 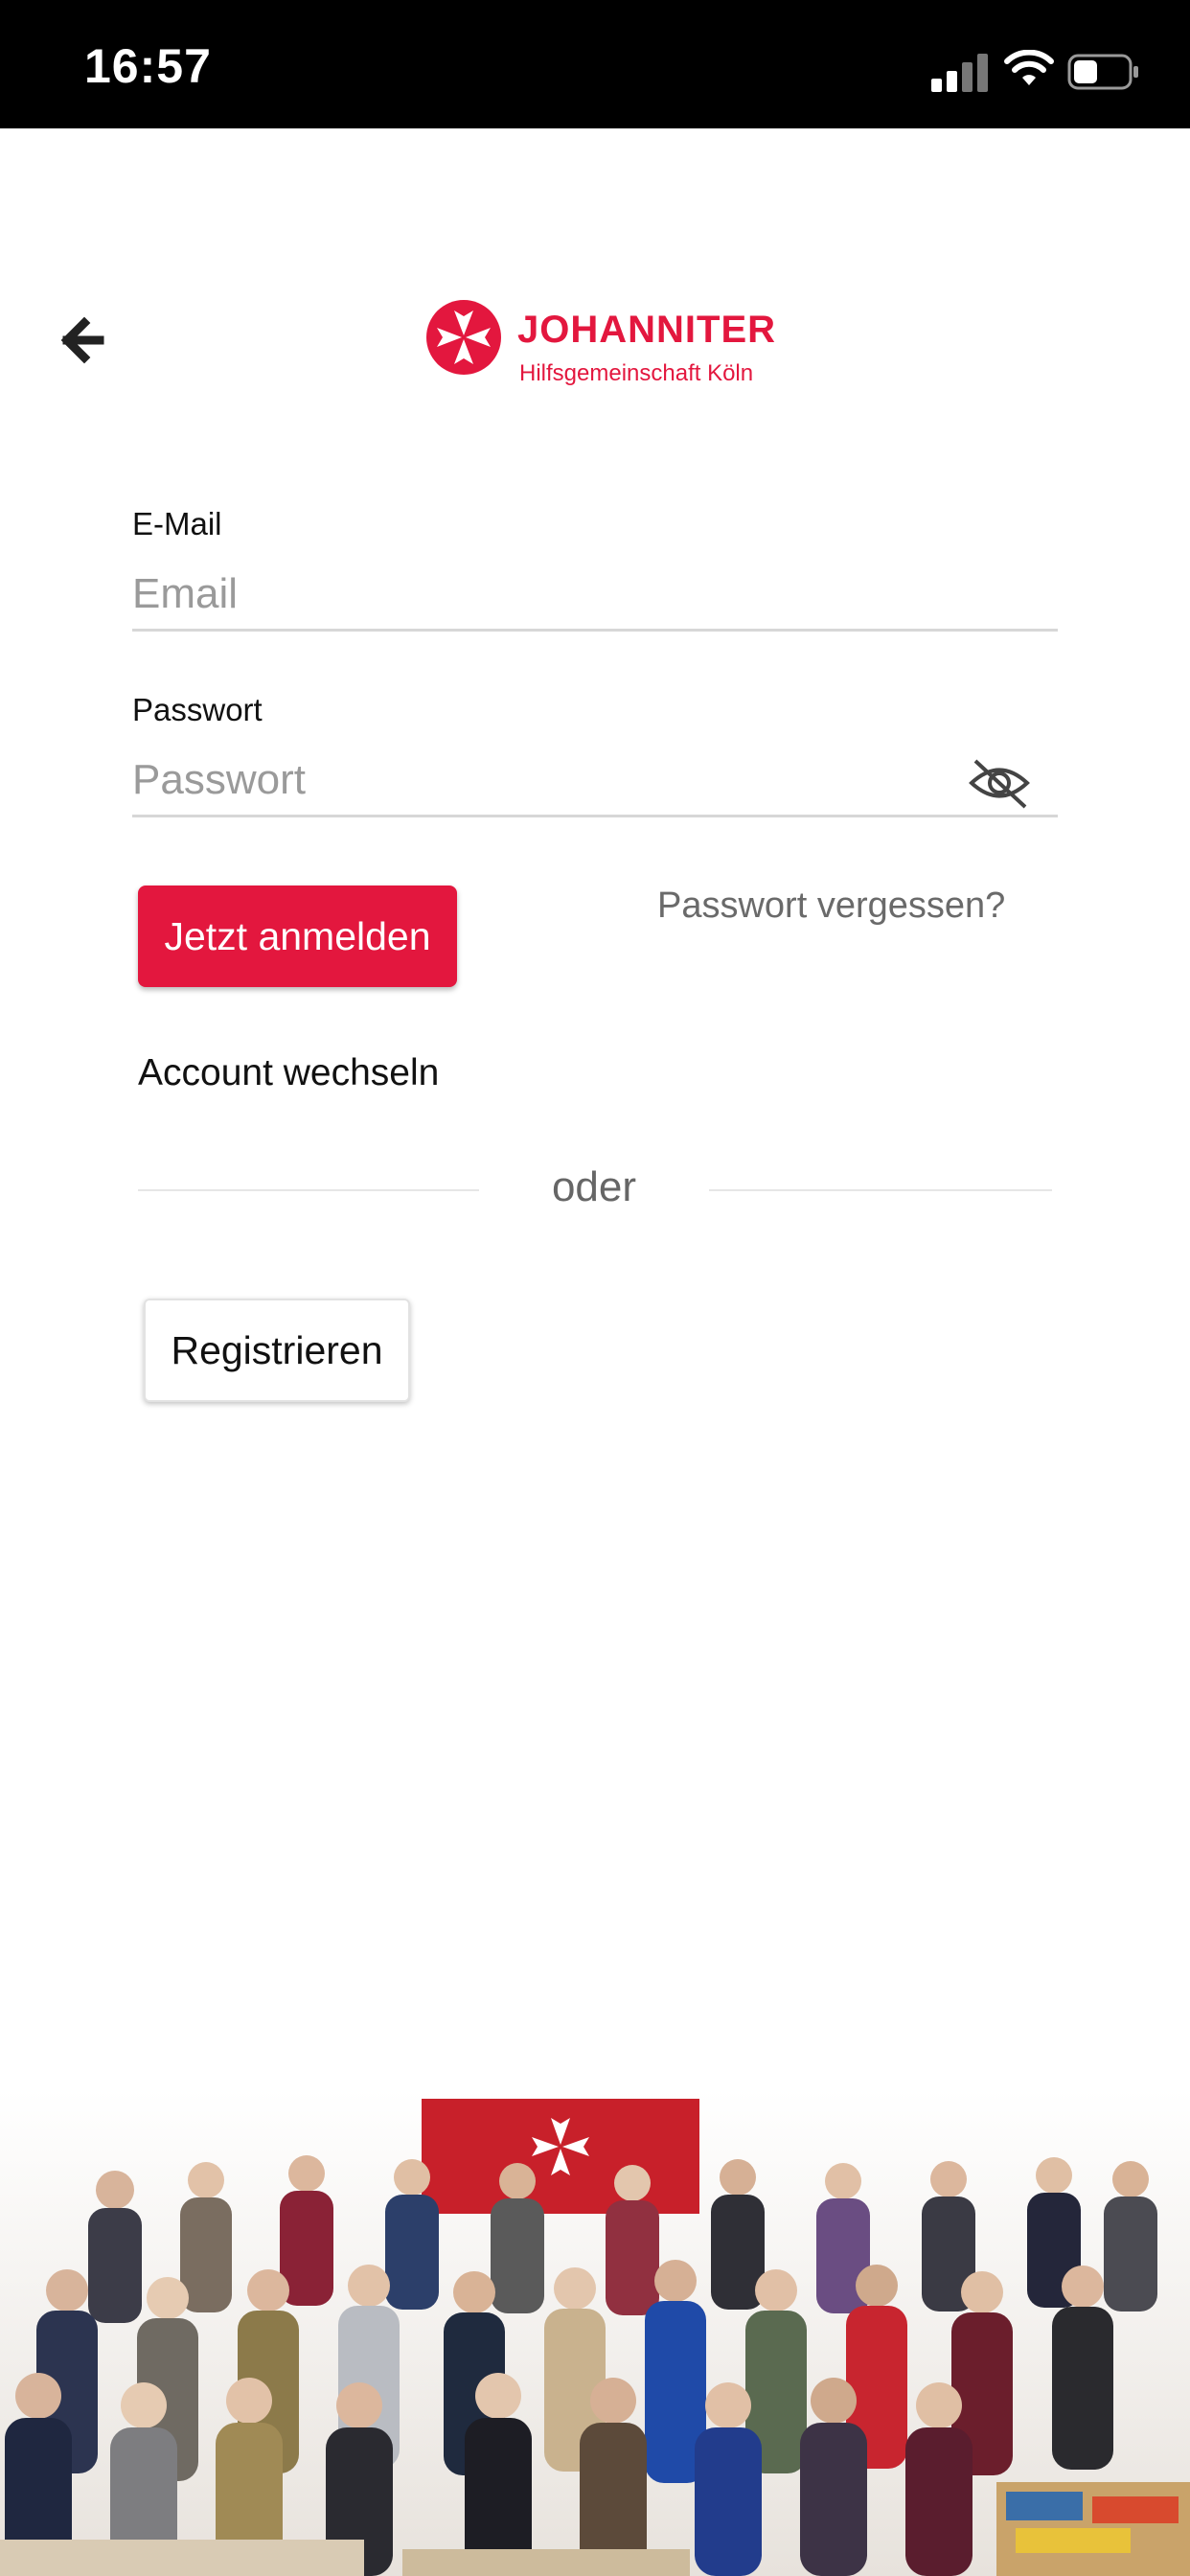 I want to click on wifi-icon, so click(x=1029, y=67).